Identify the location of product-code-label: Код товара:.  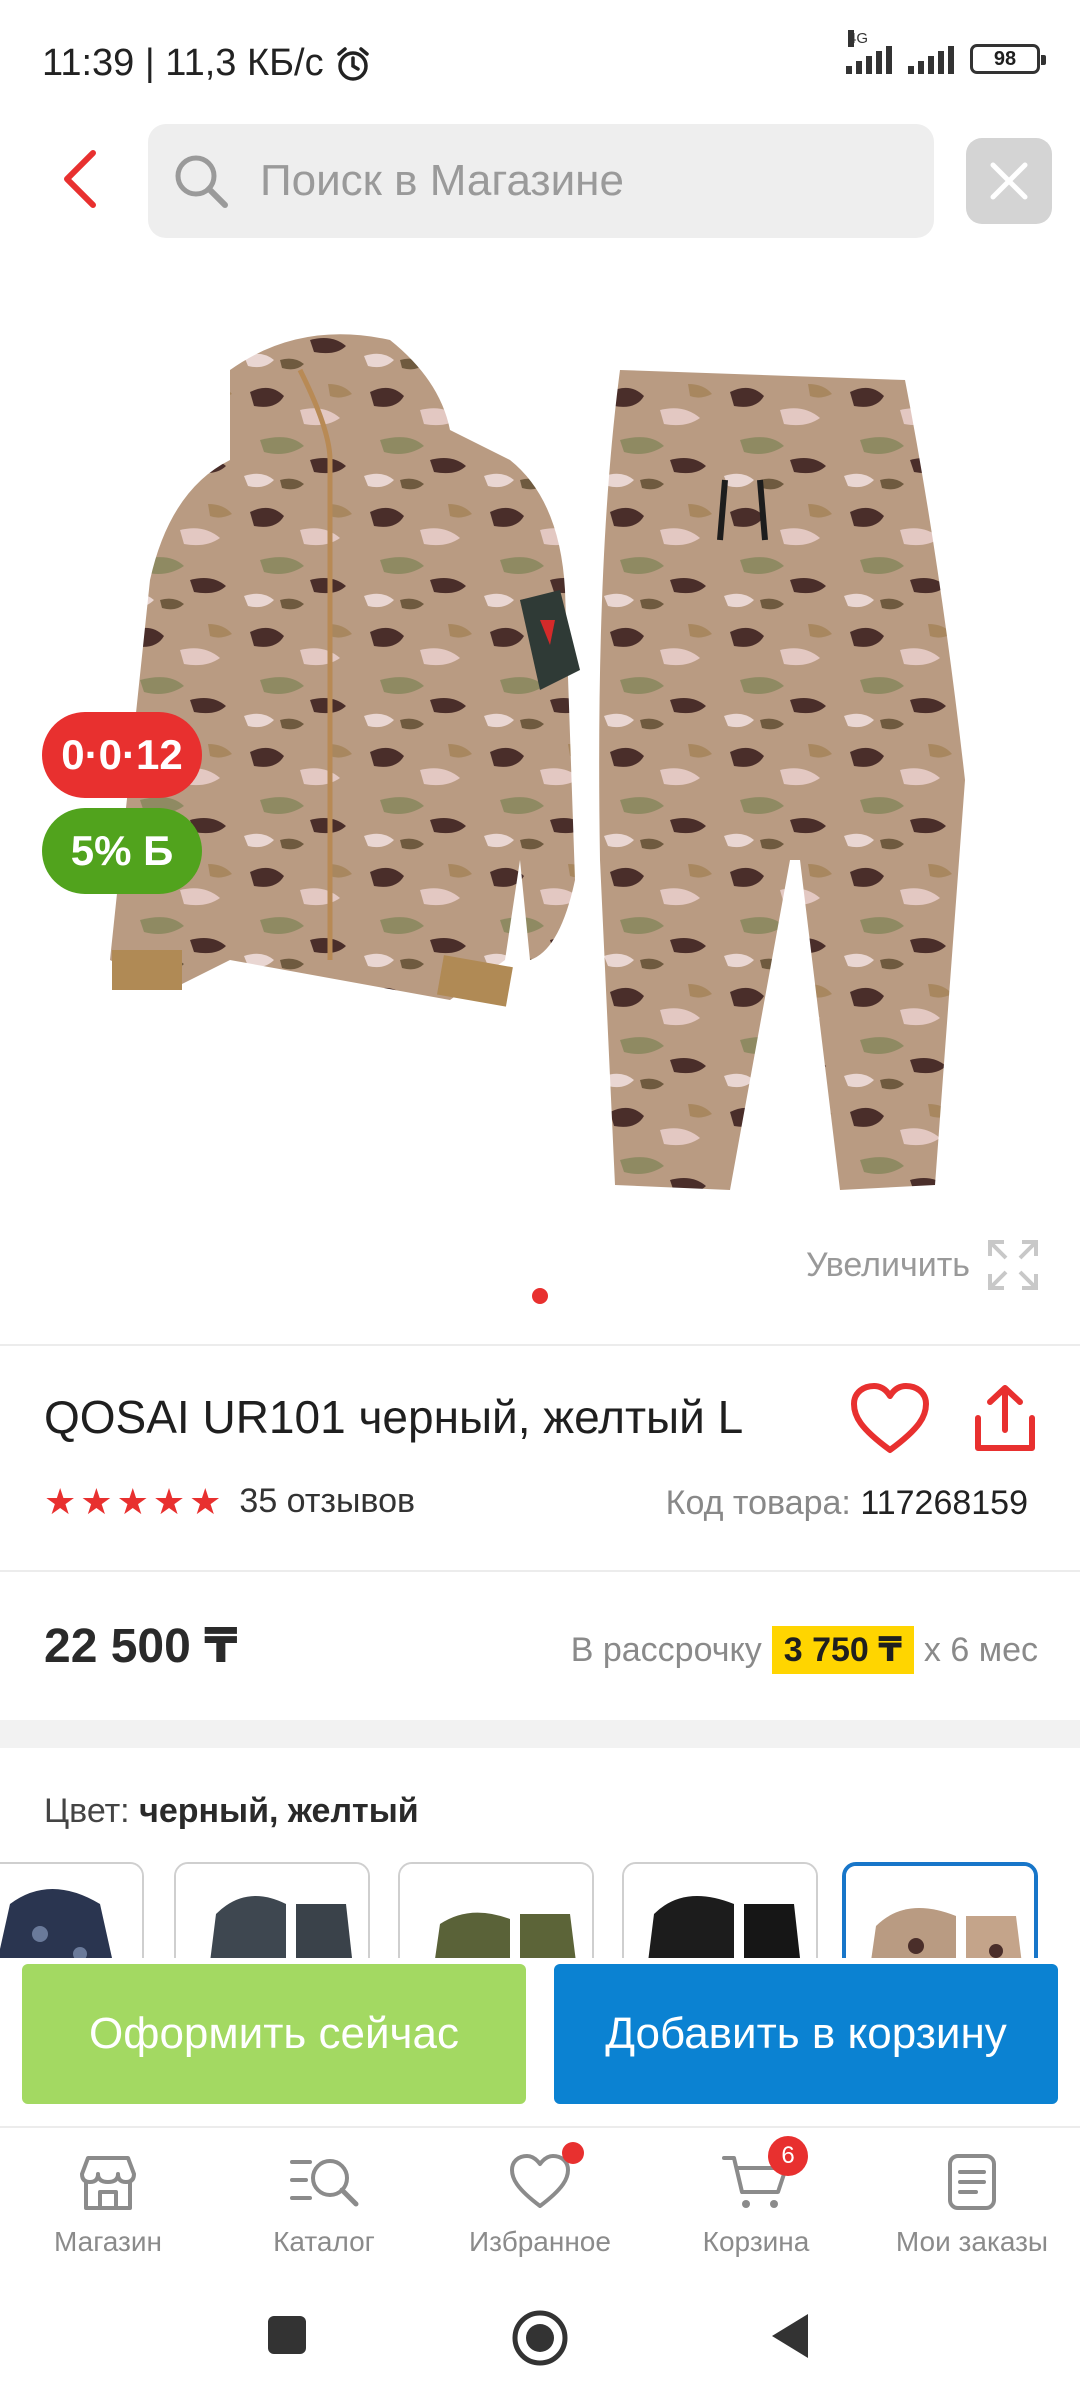
(758, 1503).